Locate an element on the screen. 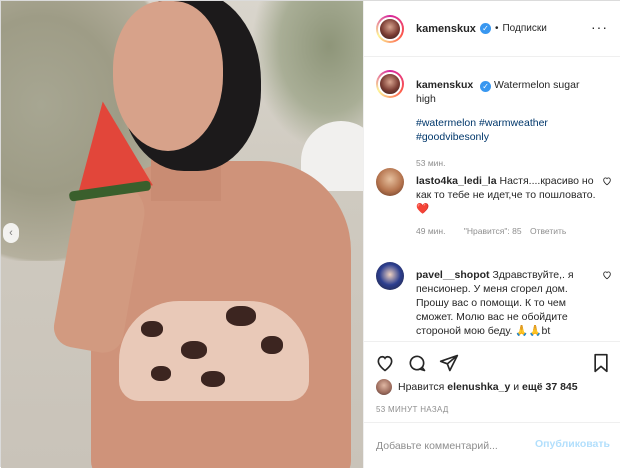 This screenshot has width=620, height=468. reply-button: Ответить is located at coordinates (548, 231).